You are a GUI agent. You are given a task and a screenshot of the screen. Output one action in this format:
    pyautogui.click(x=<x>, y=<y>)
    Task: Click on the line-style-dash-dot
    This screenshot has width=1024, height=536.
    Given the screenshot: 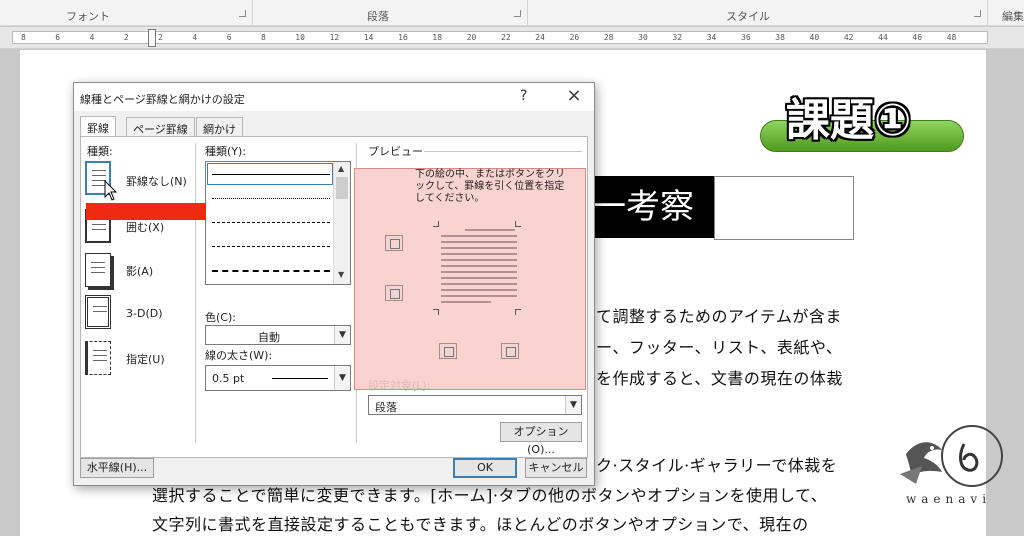 What is the action you would take?
    pyautogui.click(x=271, y=271)
    